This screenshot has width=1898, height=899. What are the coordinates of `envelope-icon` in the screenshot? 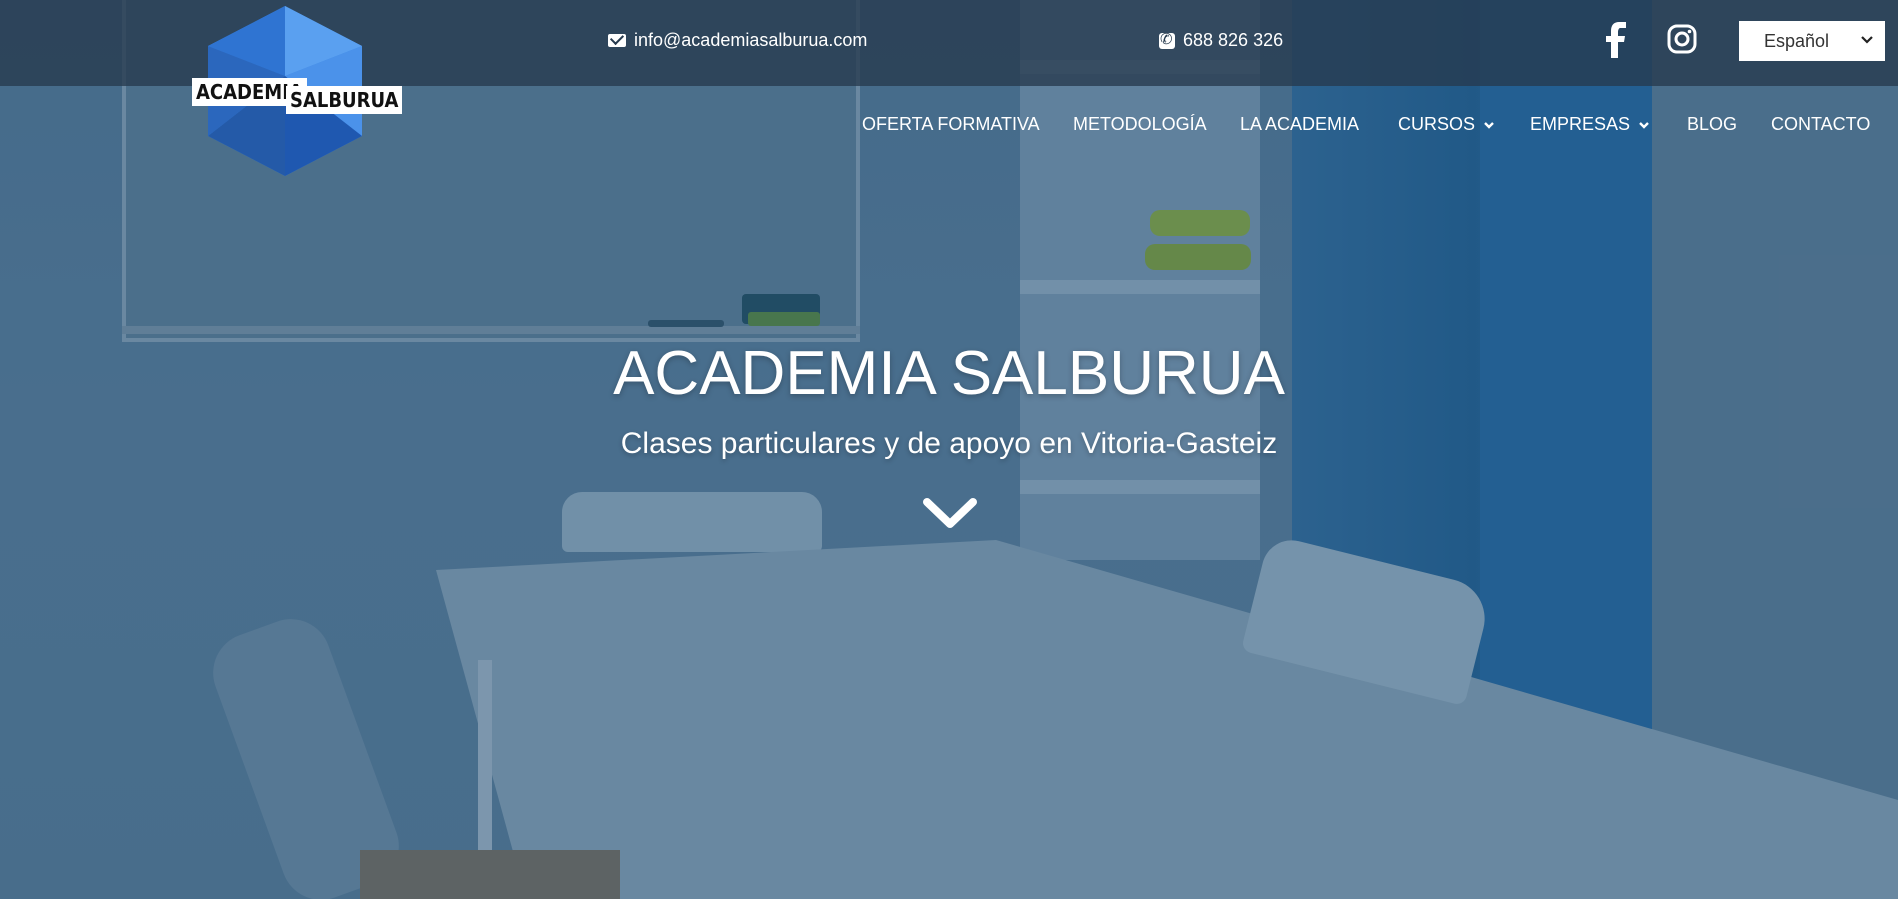 It's located at (617, 40).